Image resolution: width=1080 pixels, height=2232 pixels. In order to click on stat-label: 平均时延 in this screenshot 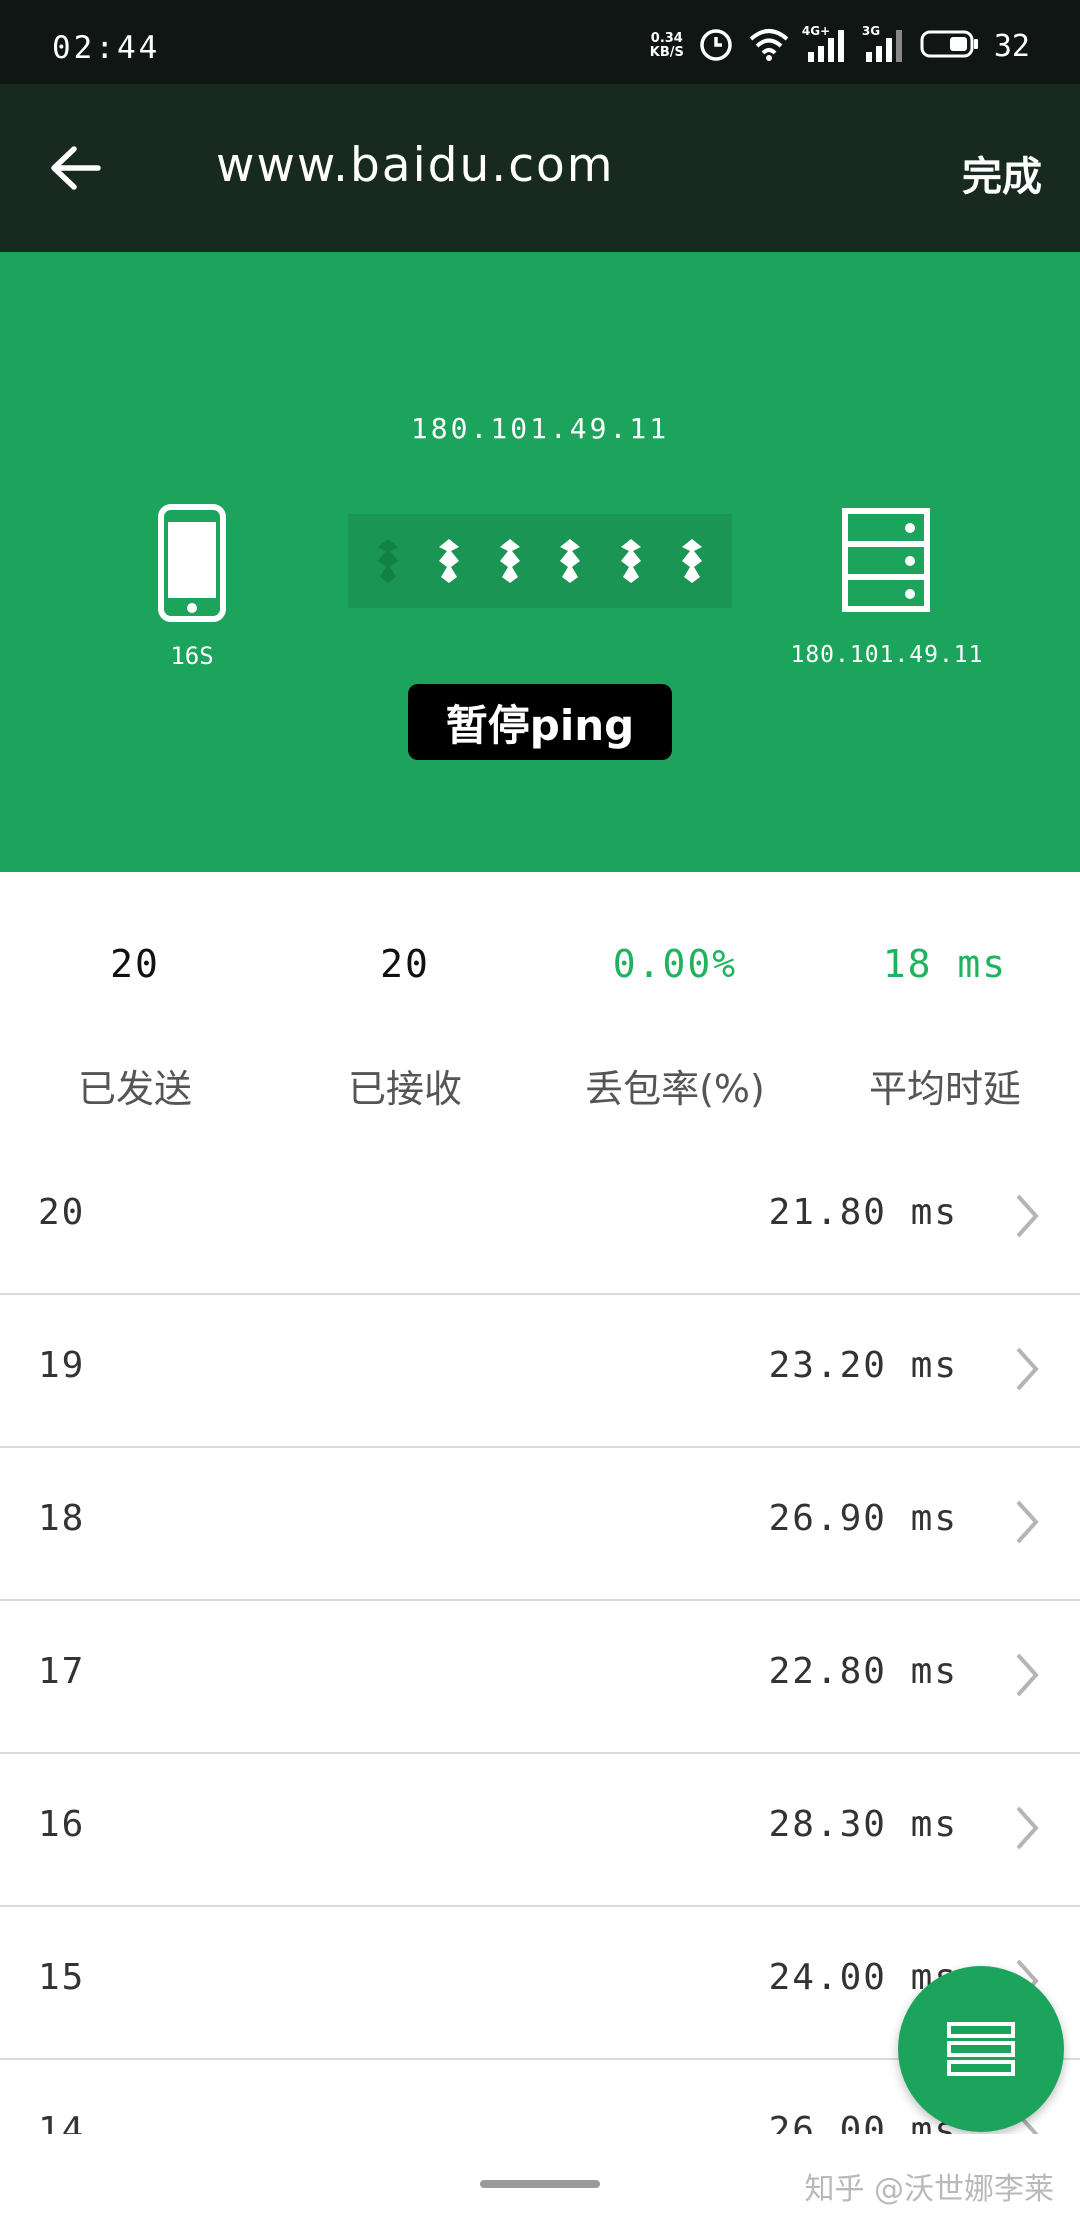, I will do `click(944, 1089)`.